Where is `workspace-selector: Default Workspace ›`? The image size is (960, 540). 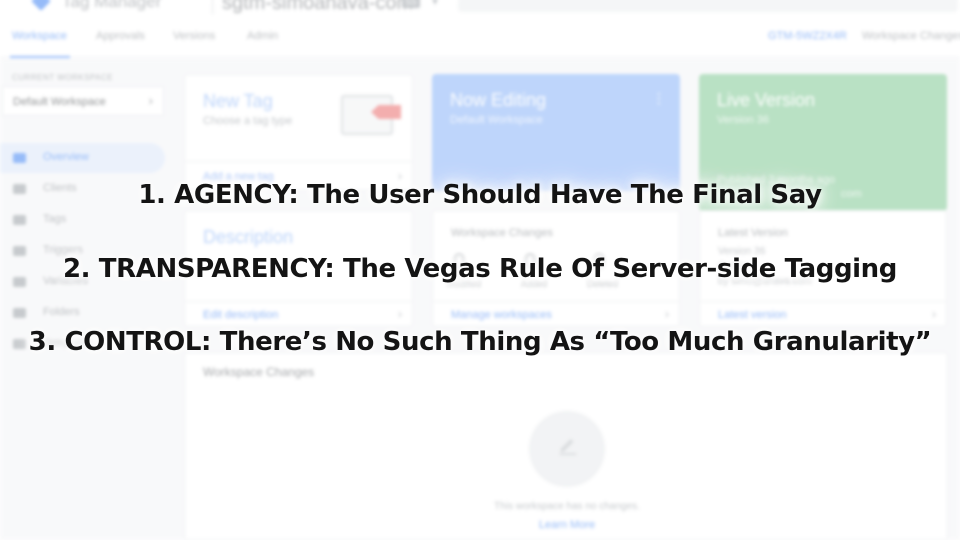
workspace-selector: Default Workspace › is located at coordinates (83, 101).